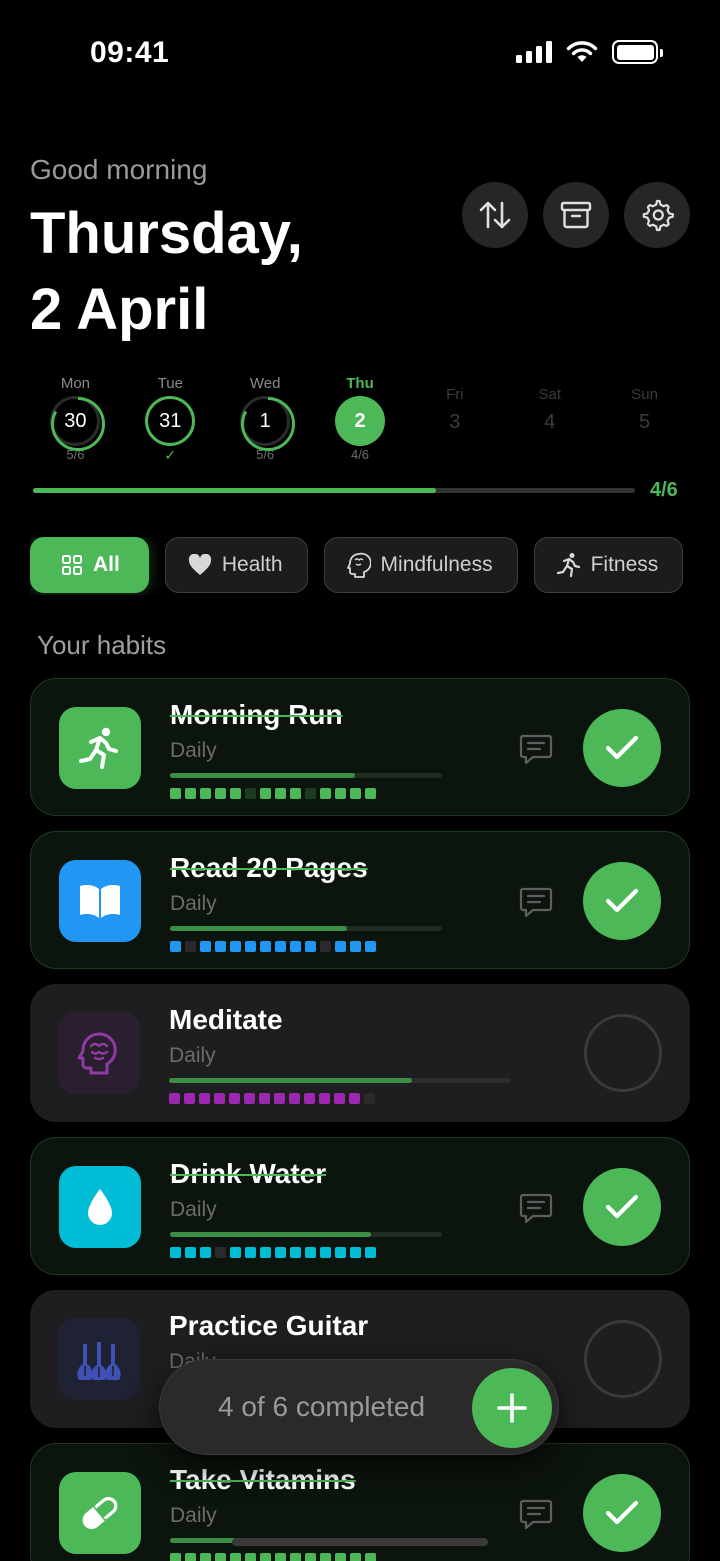 This screenshot has height=1561, width=720. I want to click on settings-button, so click(657, 215).